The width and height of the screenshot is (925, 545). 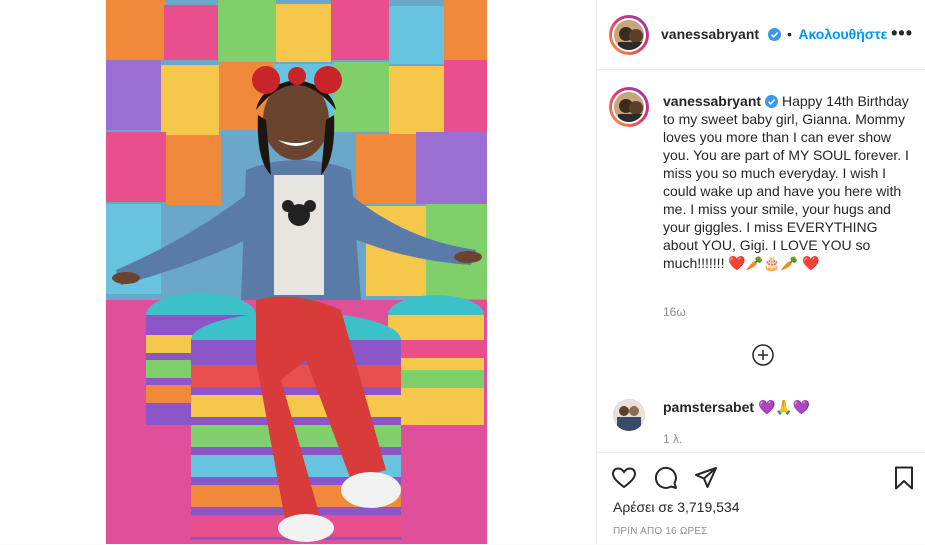 What do you see at coordinates (712, 101) in the screenshot?
I see `caption-username: vanessabryant` at bounding box center [712, 101].